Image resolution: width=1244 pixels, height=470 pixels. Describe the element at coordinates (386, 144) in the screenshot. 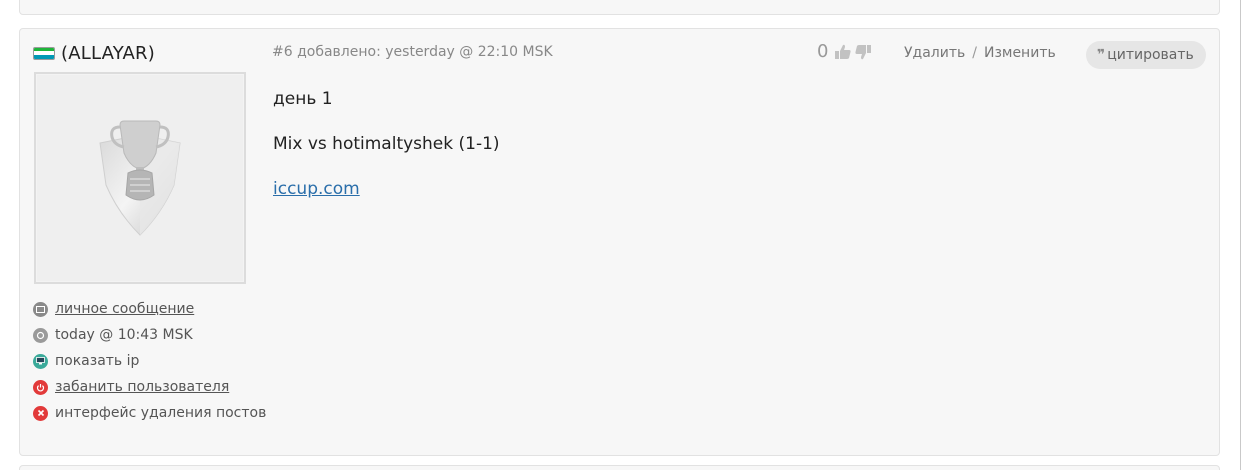

I see `post-line: Mix vs hotimaltyshek (1-1)` at that location.